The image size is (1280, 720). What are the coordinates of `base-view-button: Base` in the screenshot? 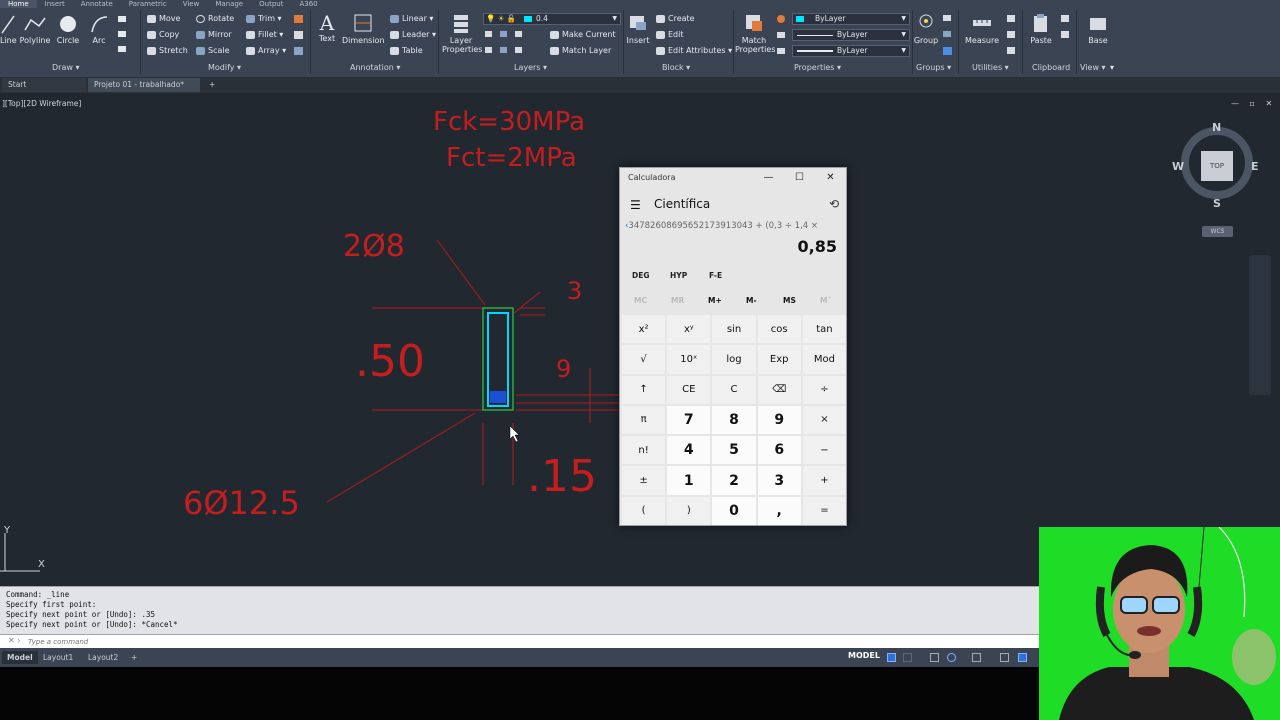 It's located at (1098, 28).